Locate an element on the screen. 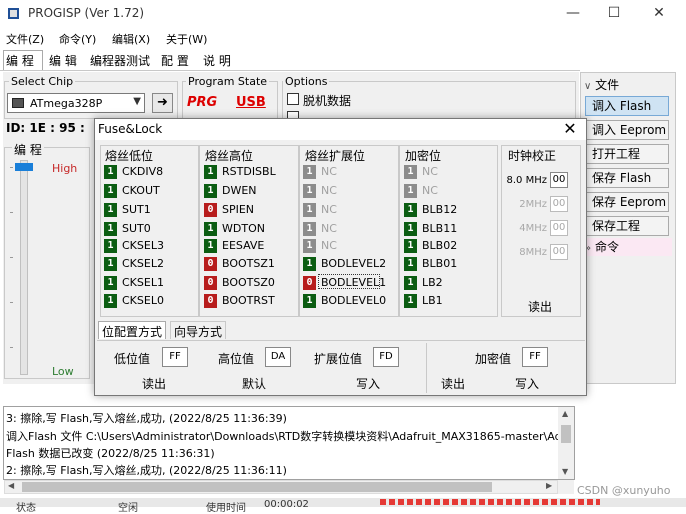  clock-read-button: 读出 is located at coordinates (540, 306).